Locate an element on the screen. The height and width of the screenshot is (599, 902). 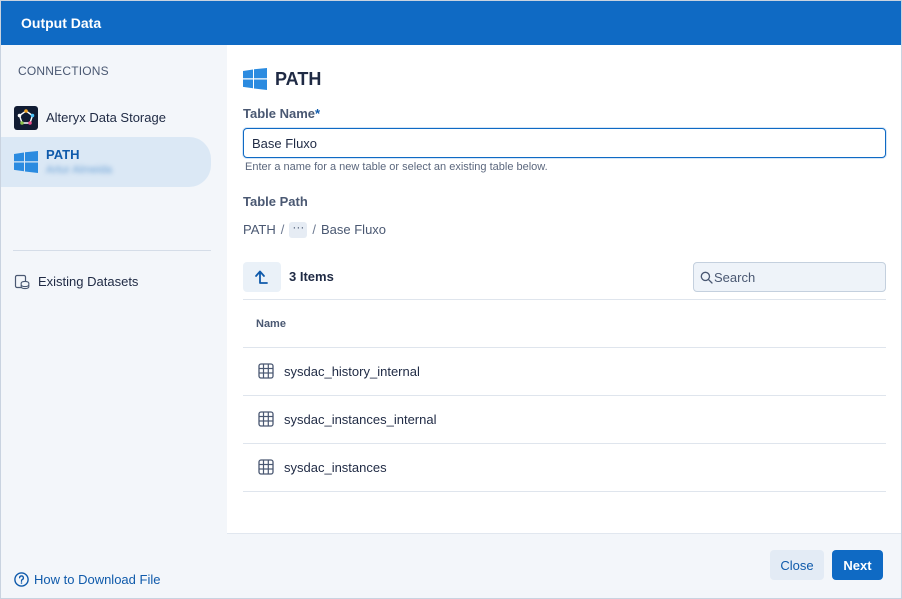
search-icon is located at coordinates (706, 277).